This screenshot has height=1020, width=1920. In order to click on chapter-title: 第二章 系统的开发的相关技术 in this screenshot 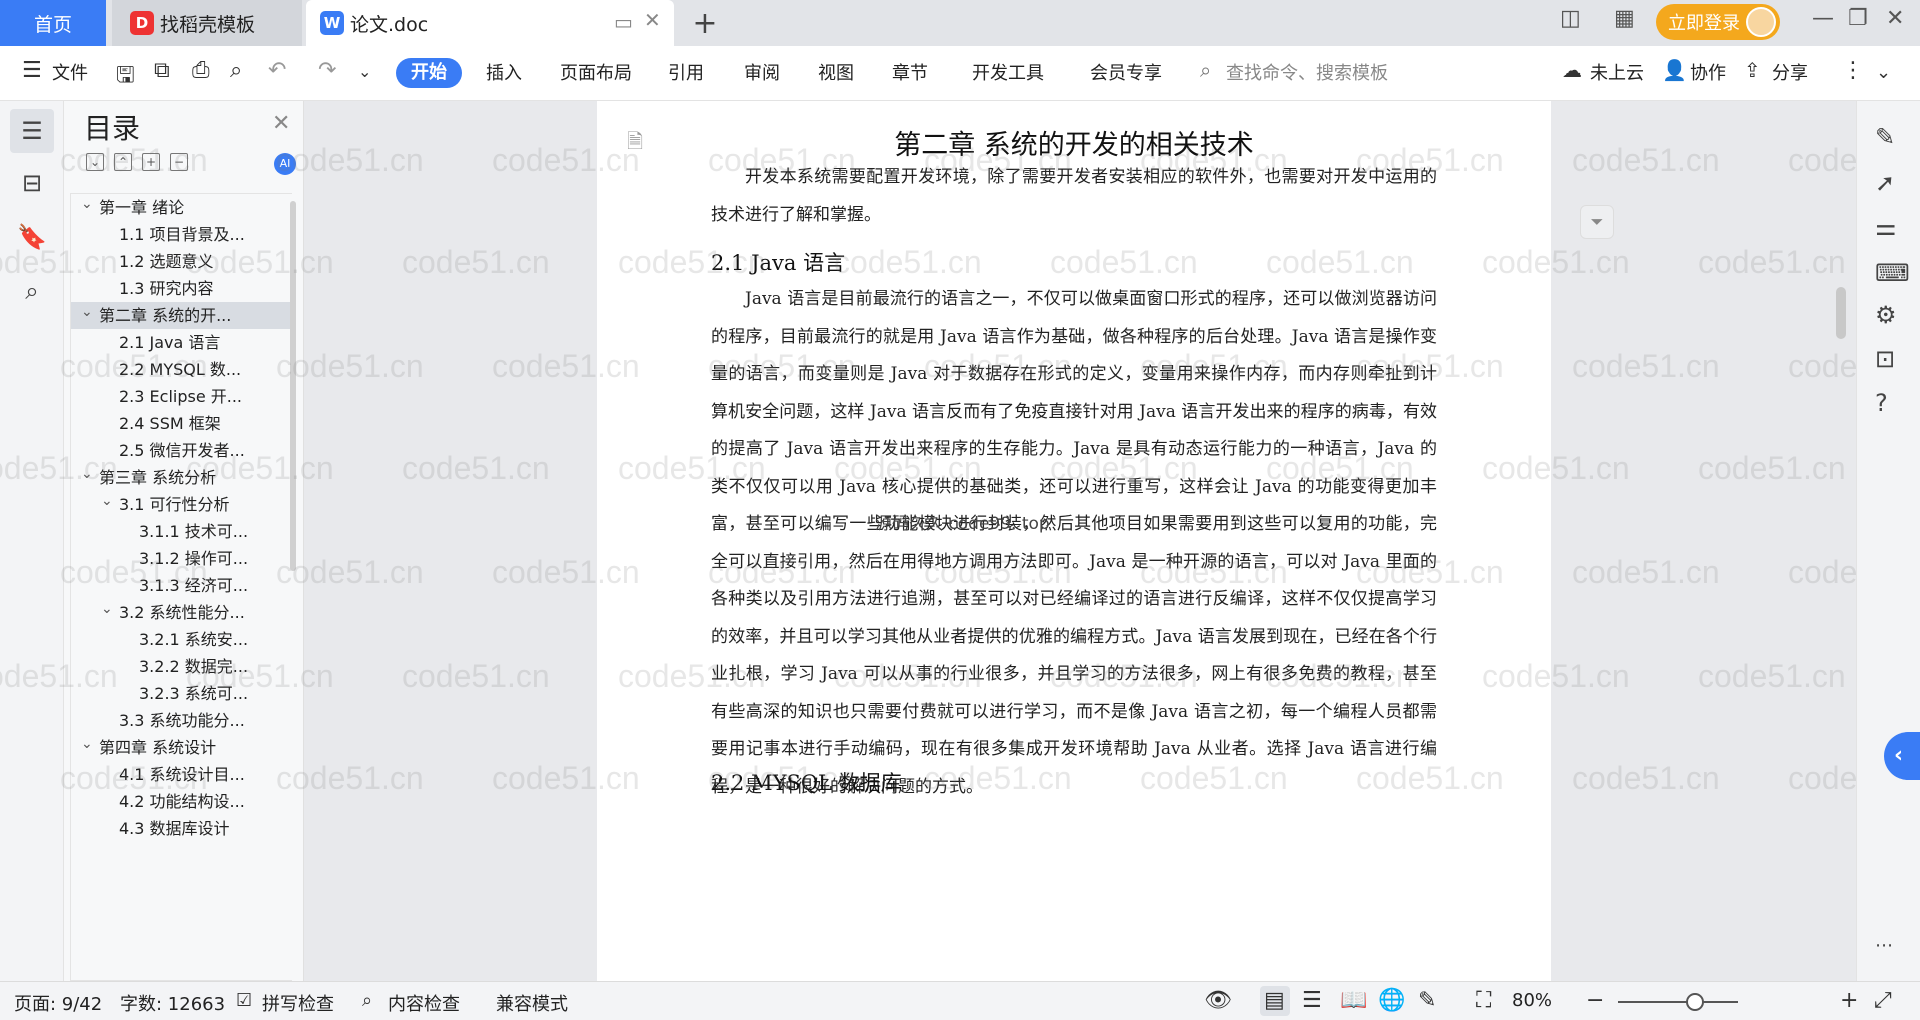, I will do `click(1074, 142)`.